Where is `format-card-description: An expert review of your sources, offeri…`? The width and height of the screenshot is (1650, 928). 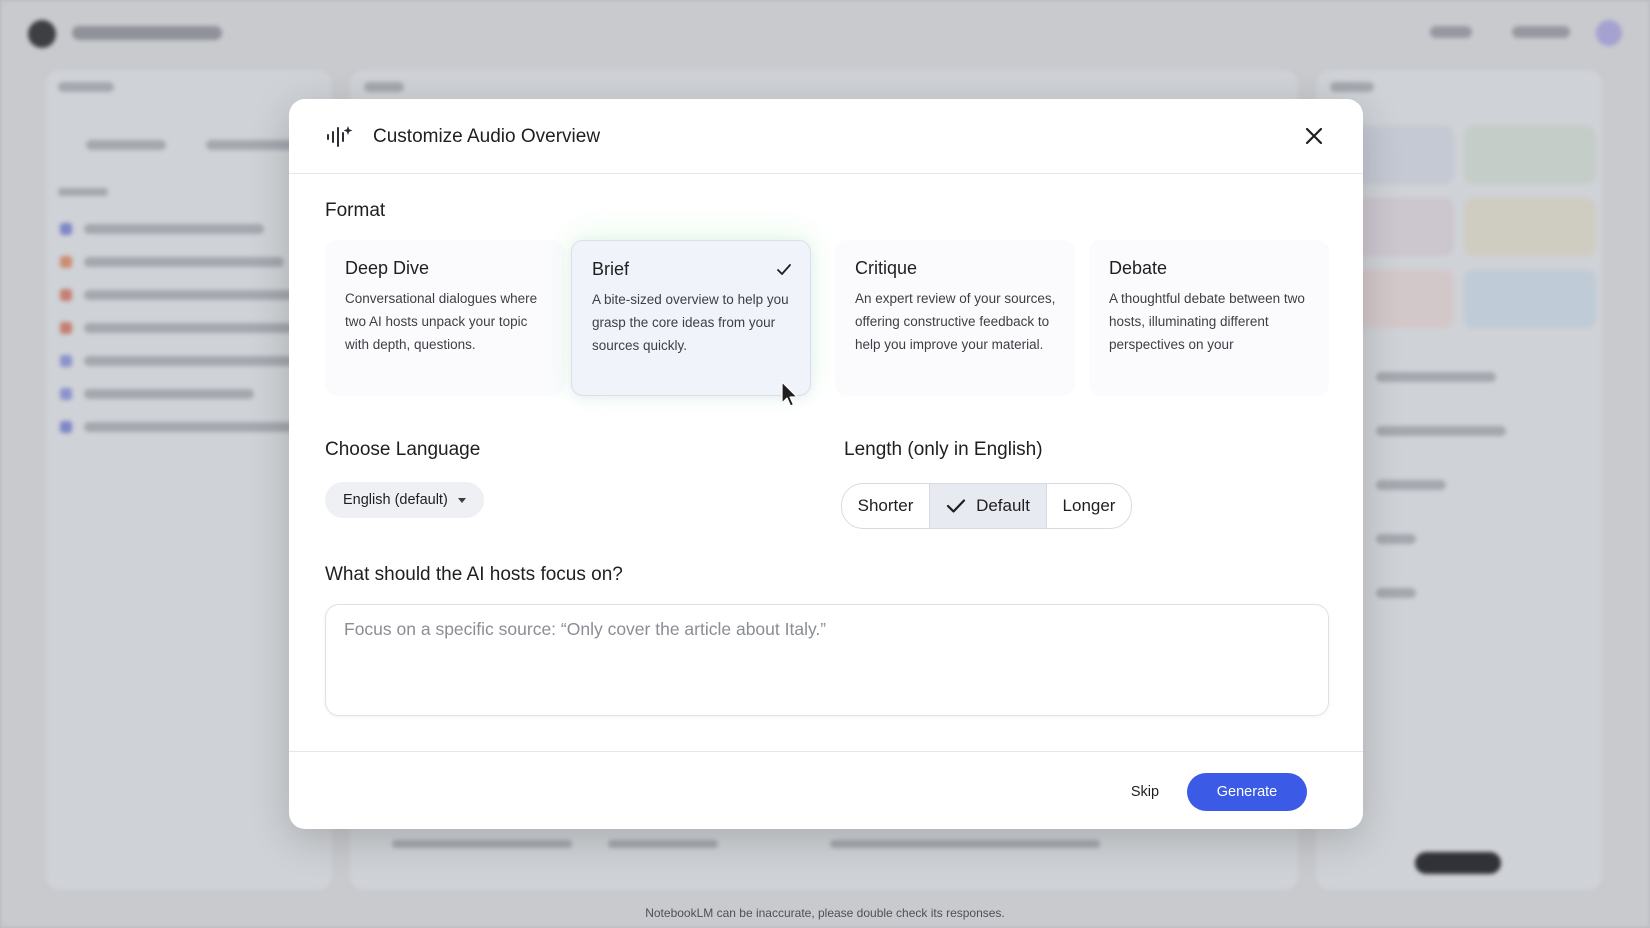 format-card-description: An expert review of your sources, offeri… is located at coordinates (955, 321).